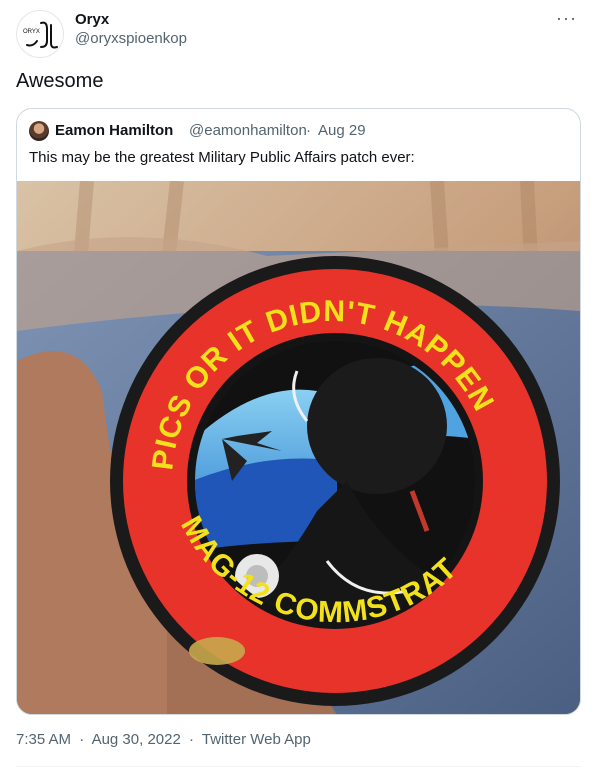 Image resolution: width=597 pixels, height=770 pixels. I want to click on logo-text: ORYX, so click(31, 32).